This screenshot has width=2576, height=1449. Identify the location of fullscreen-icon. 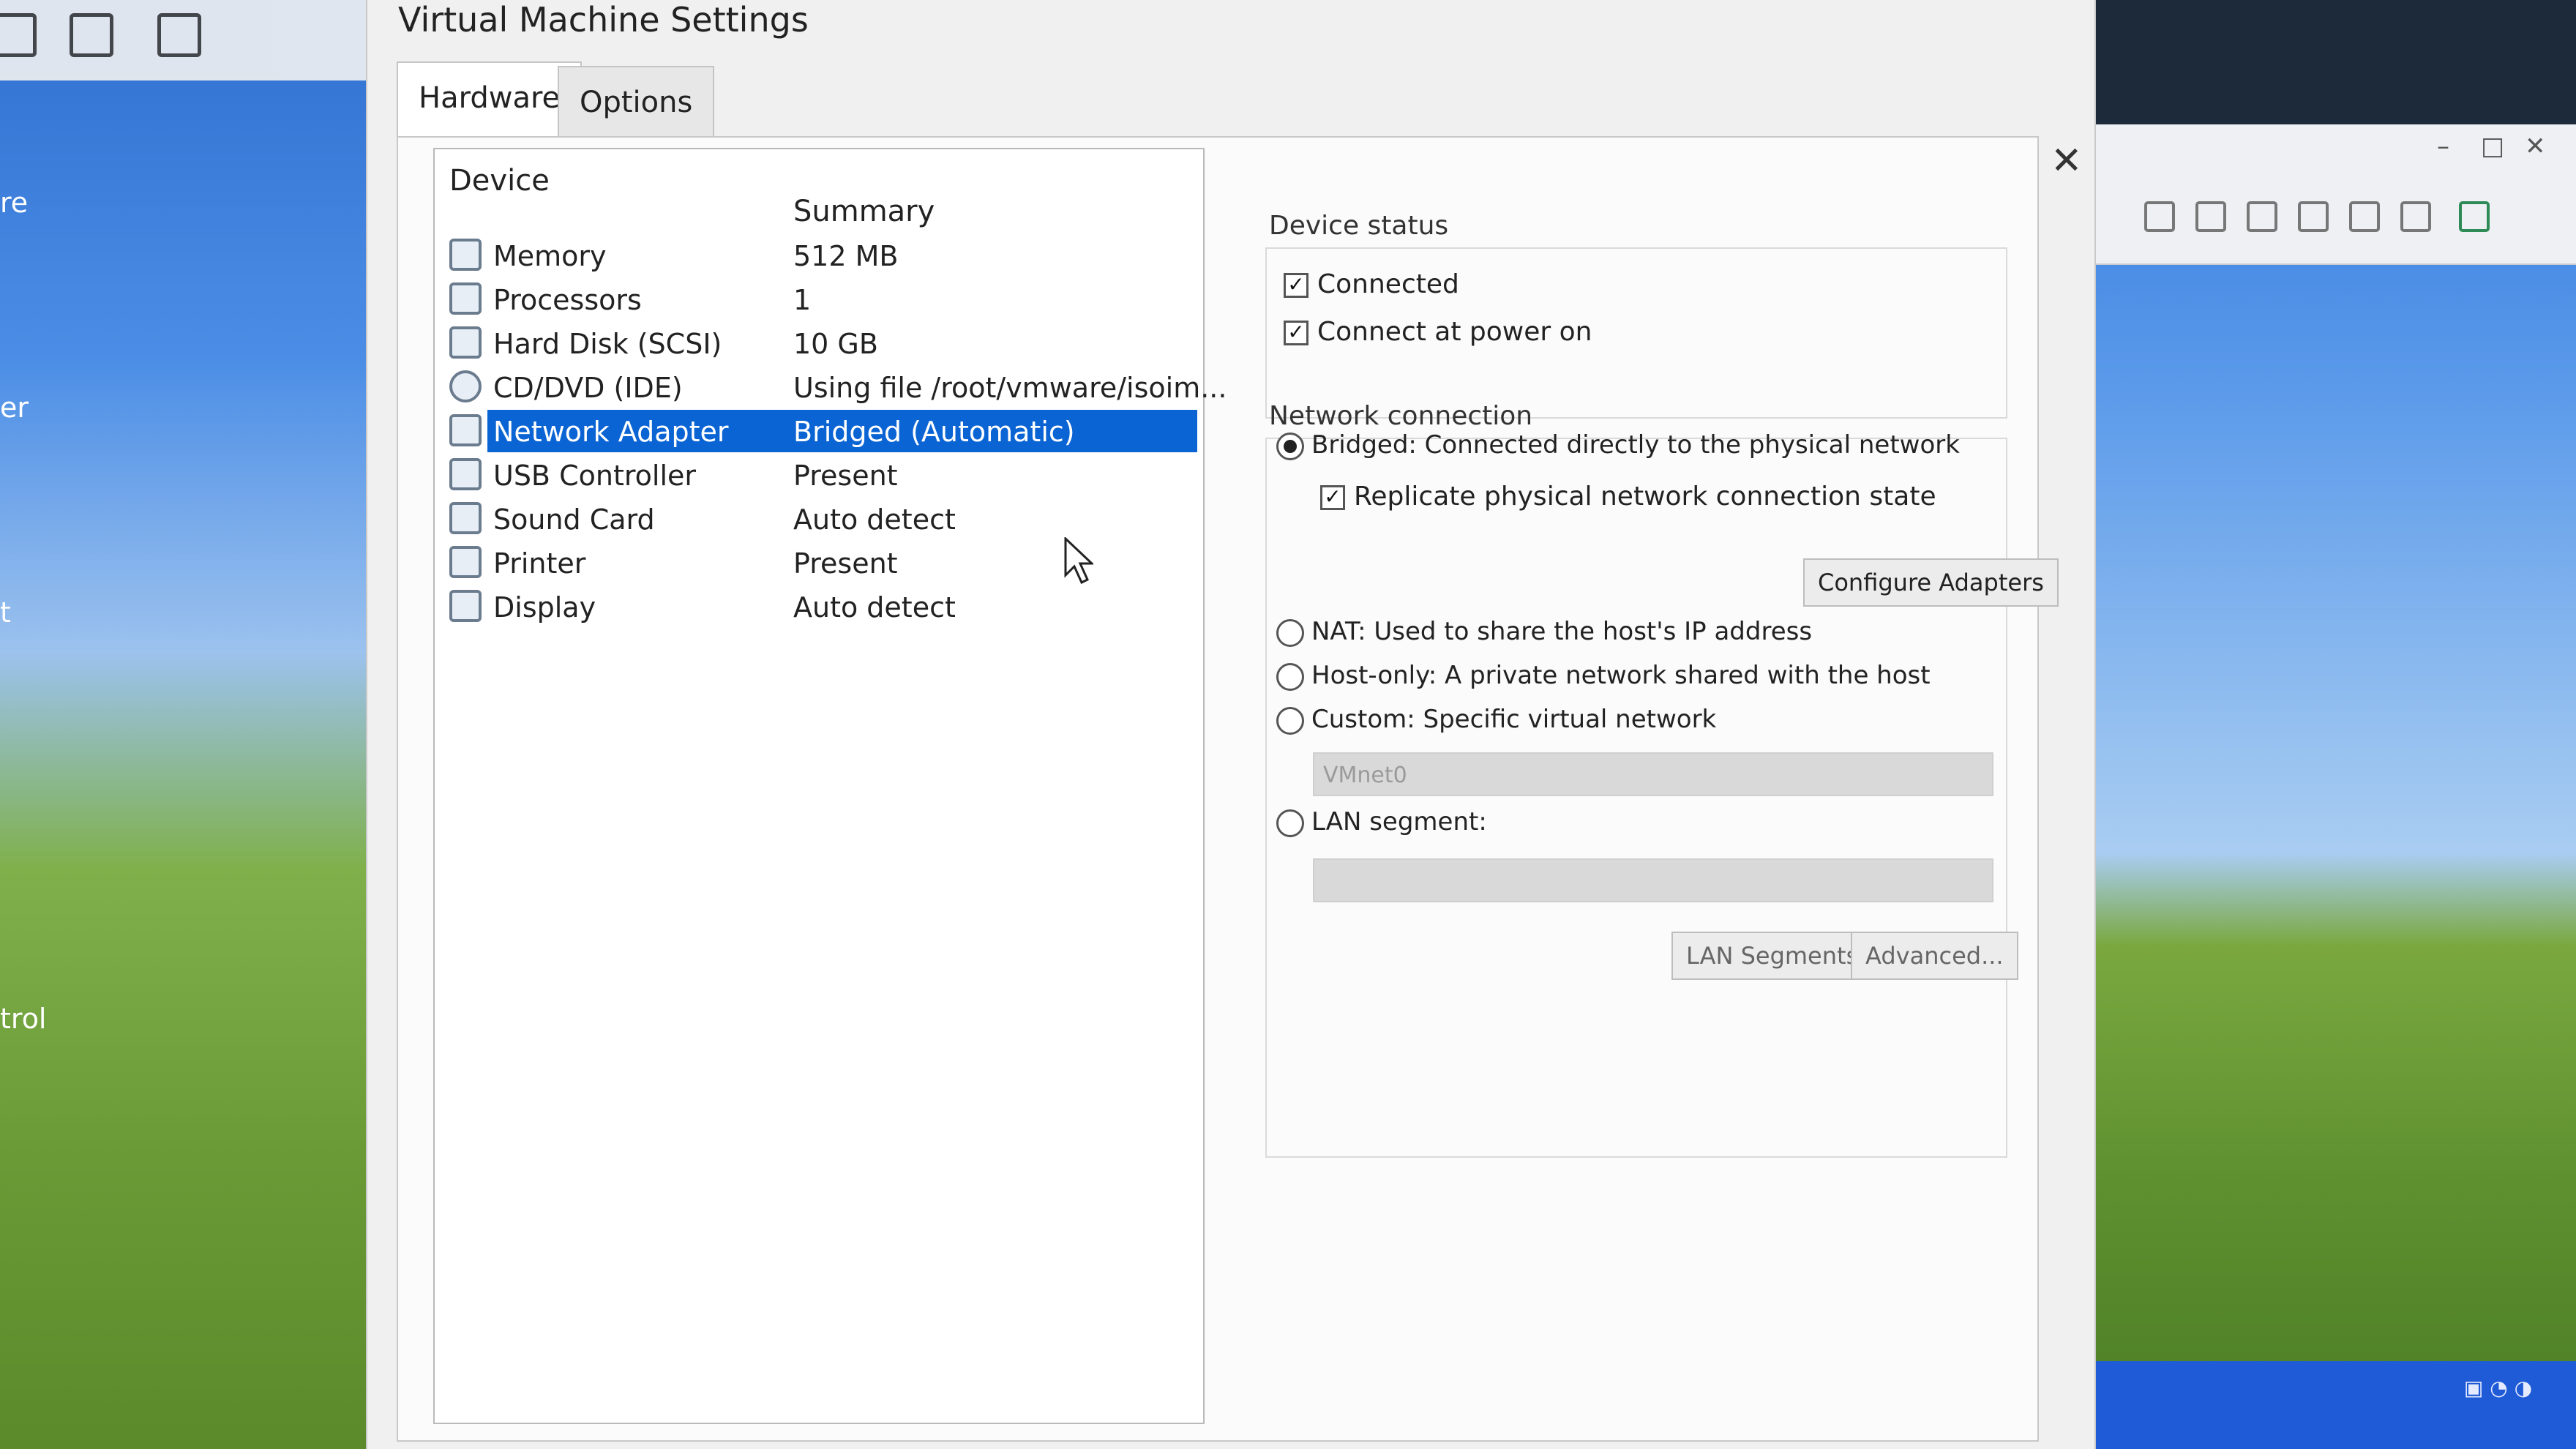
(91, 35).